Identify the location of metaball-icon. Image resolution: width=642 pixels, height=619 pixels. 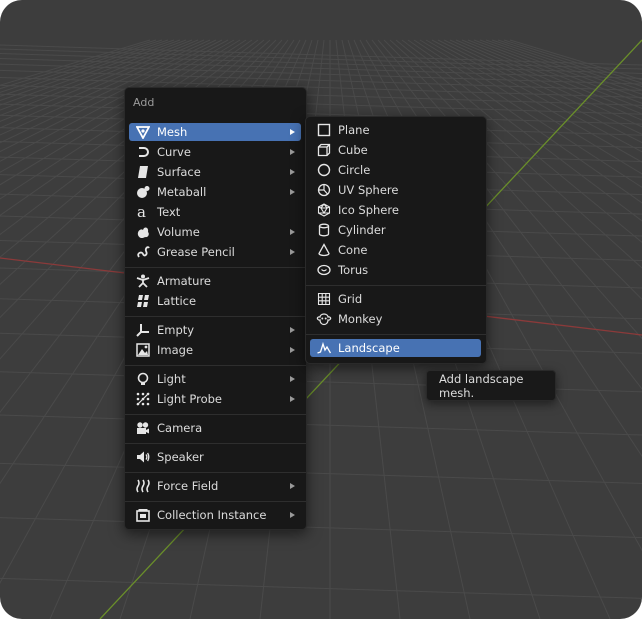
(143, 192).